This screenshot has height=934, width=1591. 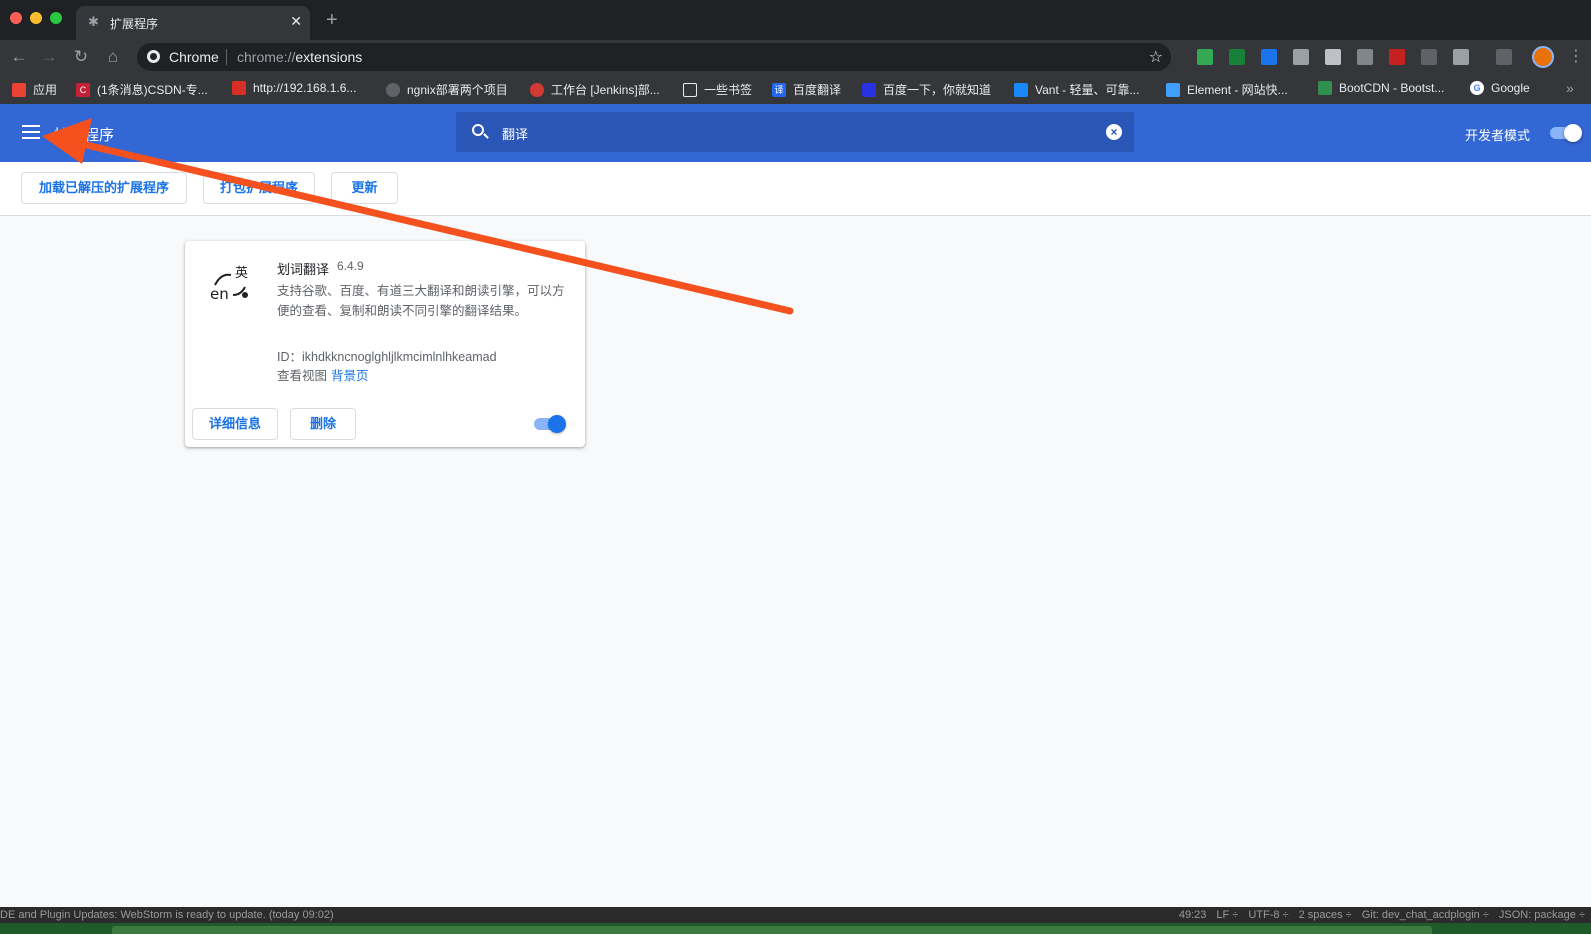 I want to click on extension-name: 划词翻译, so click(x=303, y=269).